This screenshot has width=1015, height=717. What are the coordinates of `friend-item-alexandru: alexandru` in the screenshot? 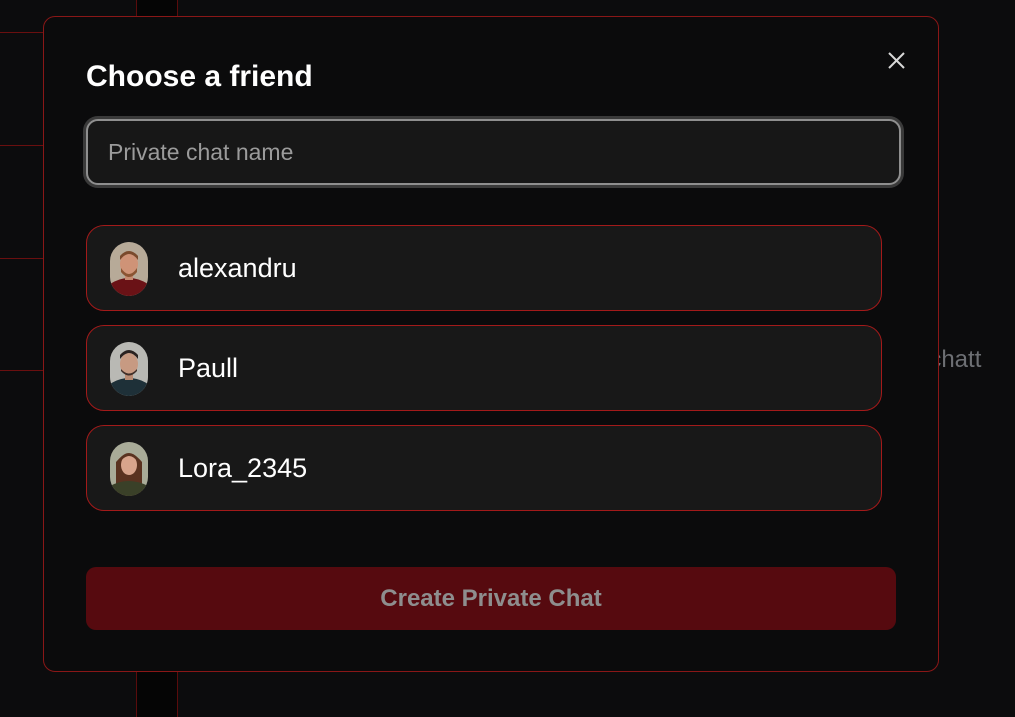 It's located at (484, 268).